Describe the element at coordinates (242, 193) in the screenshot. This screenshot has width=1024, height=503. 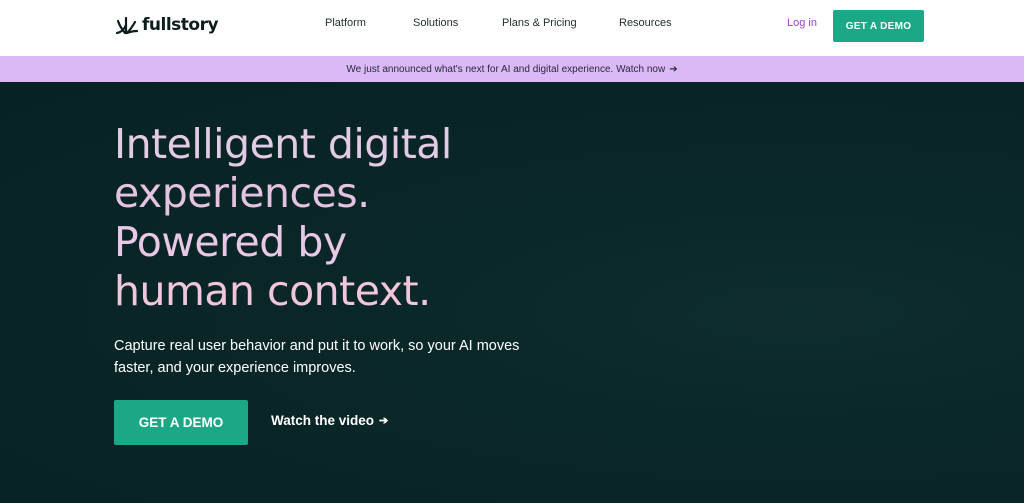
I see `headline-line-2: experiences.` at that location.